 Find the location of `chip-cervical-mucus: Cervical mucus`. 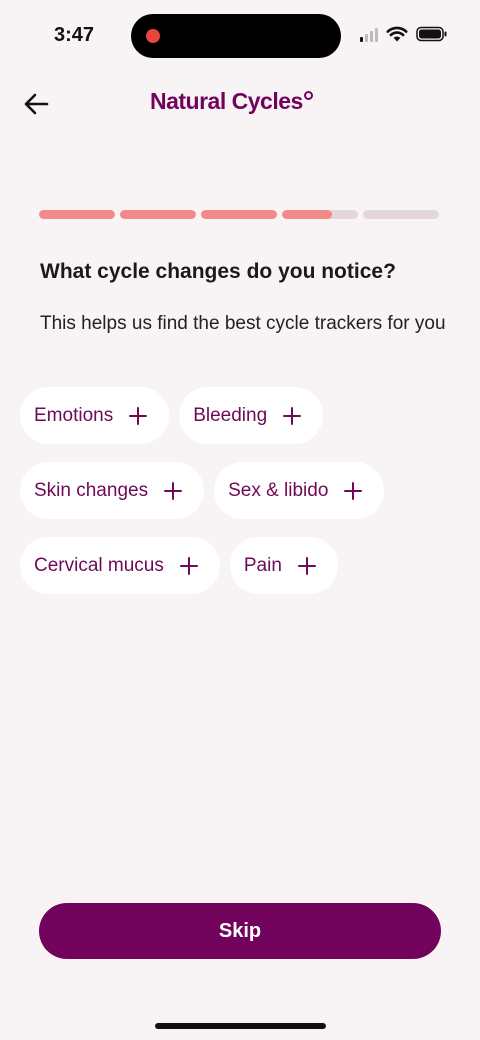

chip-cervical-mucus: Cervical mucus is located at coordinates (120, 565).